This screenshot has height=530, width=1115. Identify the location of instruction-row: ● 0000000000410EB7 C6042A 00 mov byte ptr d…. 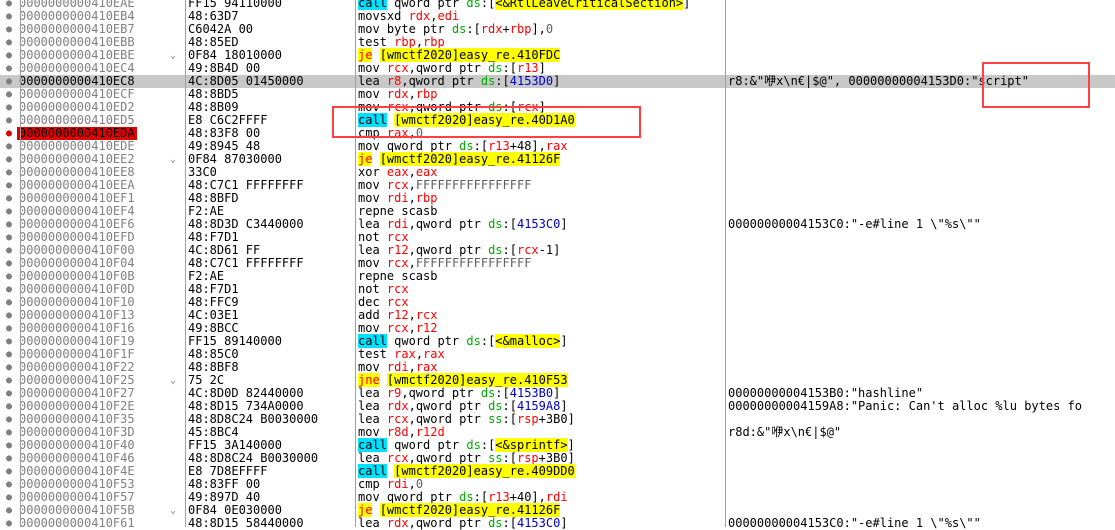
(557, 29).